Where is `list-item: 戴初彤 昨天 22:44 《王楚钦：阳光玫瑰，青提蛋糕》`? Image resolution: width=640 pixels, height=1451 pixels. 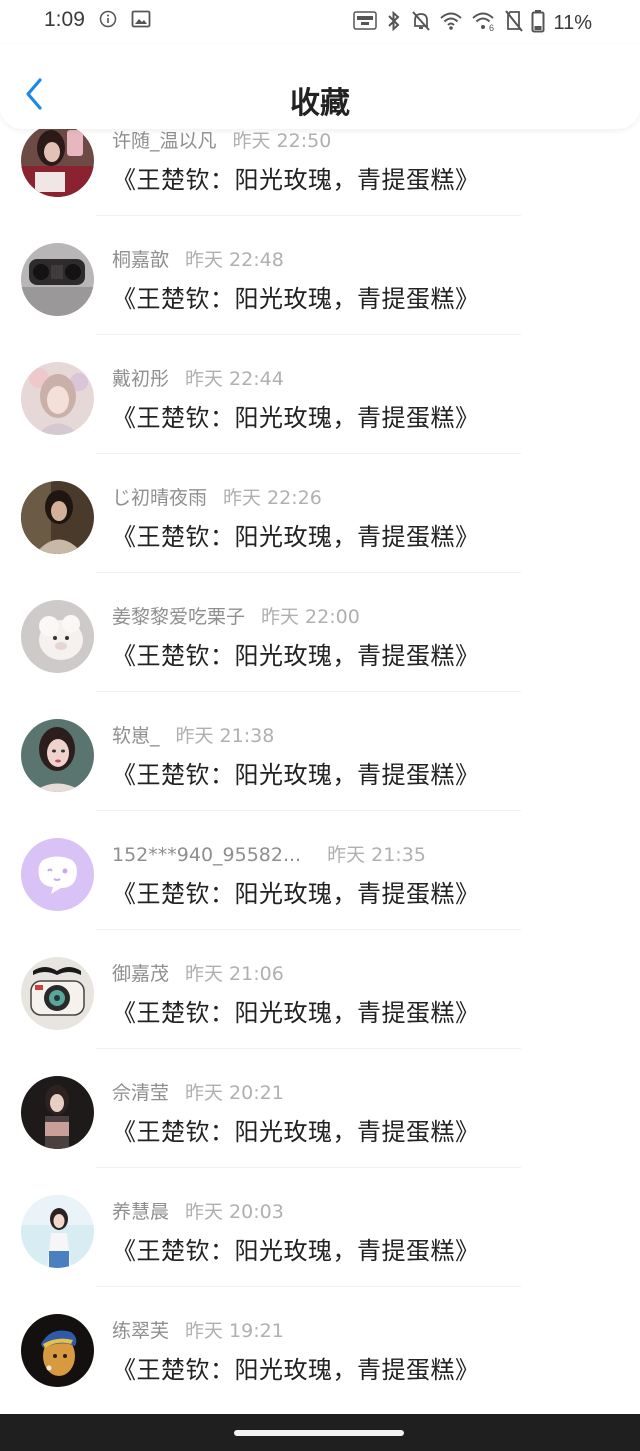 list-item: 戴初彤 昨天 22:44 《王楚钦：阳光玫瑰，青提蛋糕》 is located at coordinates (320, 421).